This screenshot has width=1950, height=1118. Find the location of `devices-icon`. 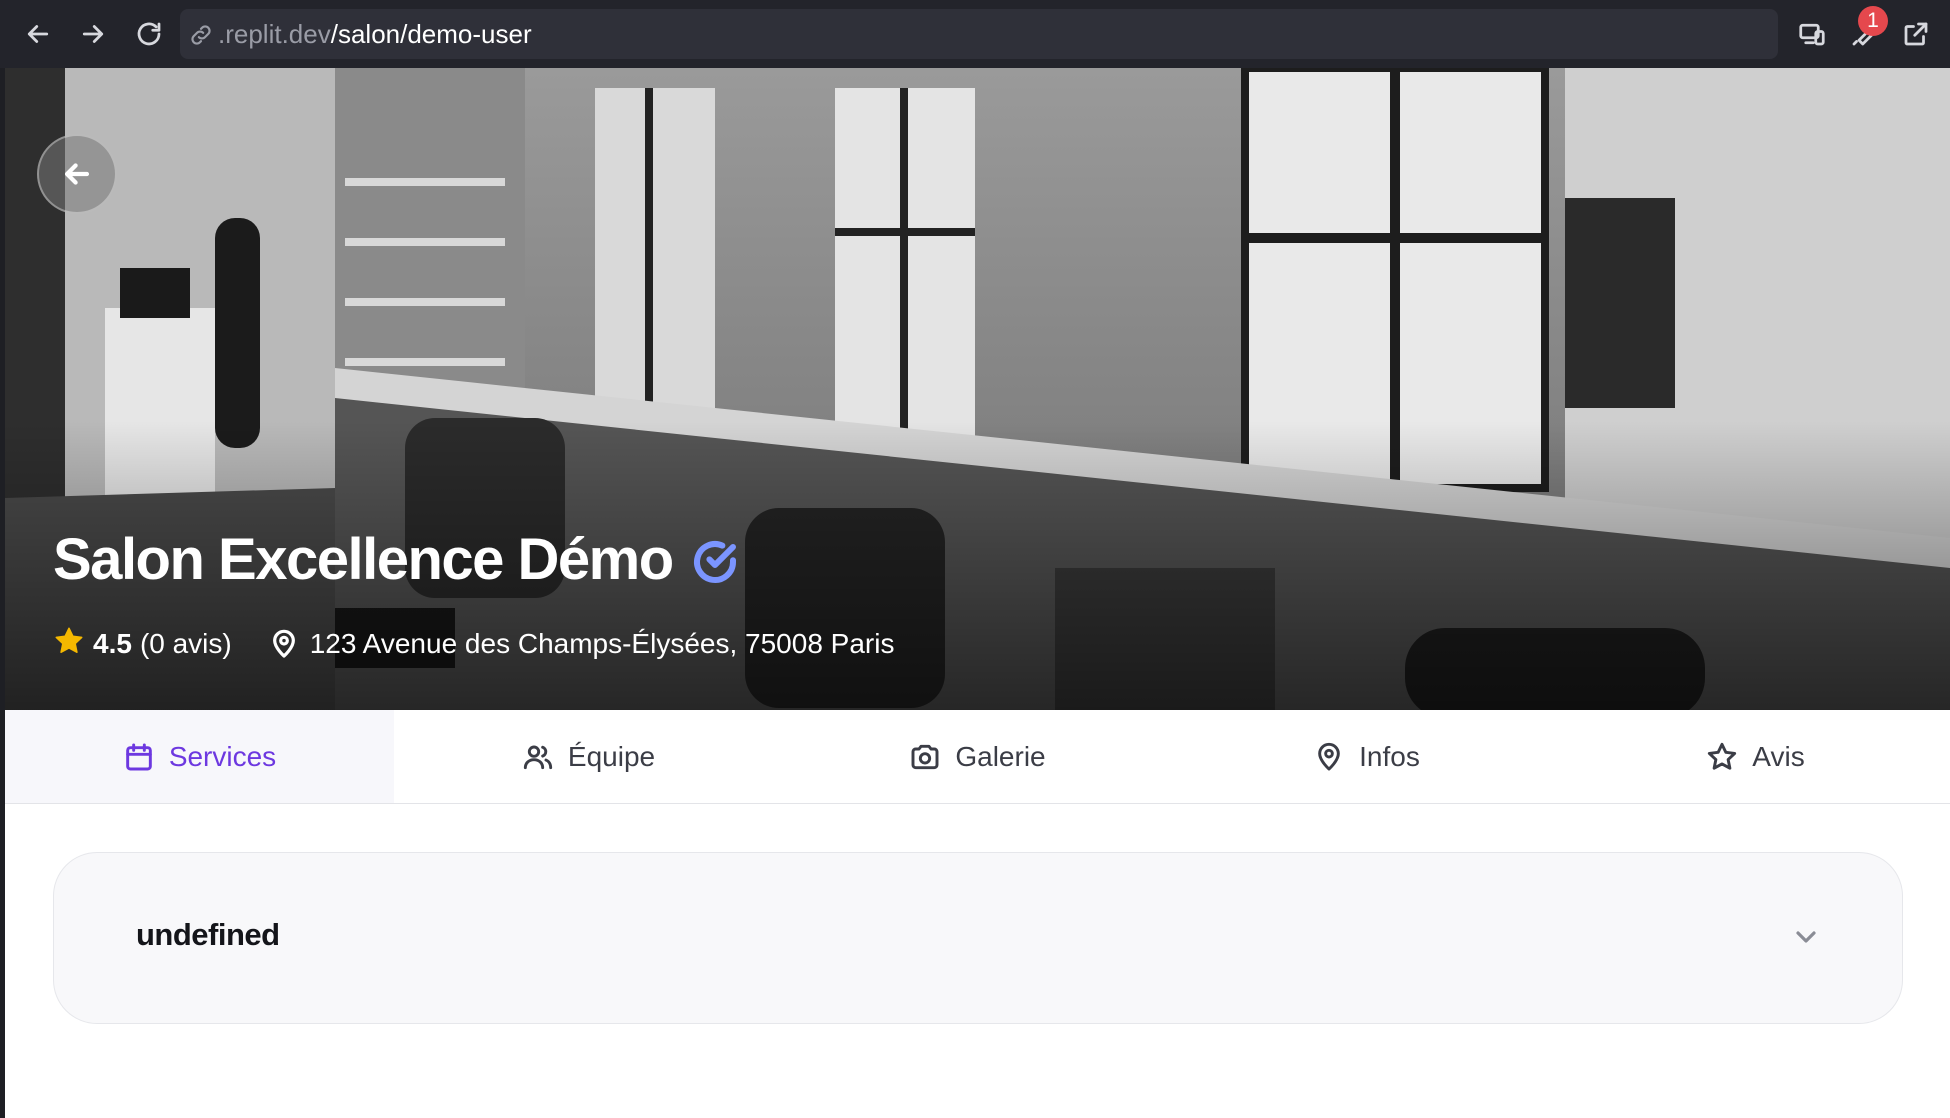

devices-icon is located at coordinates (1812, 34).